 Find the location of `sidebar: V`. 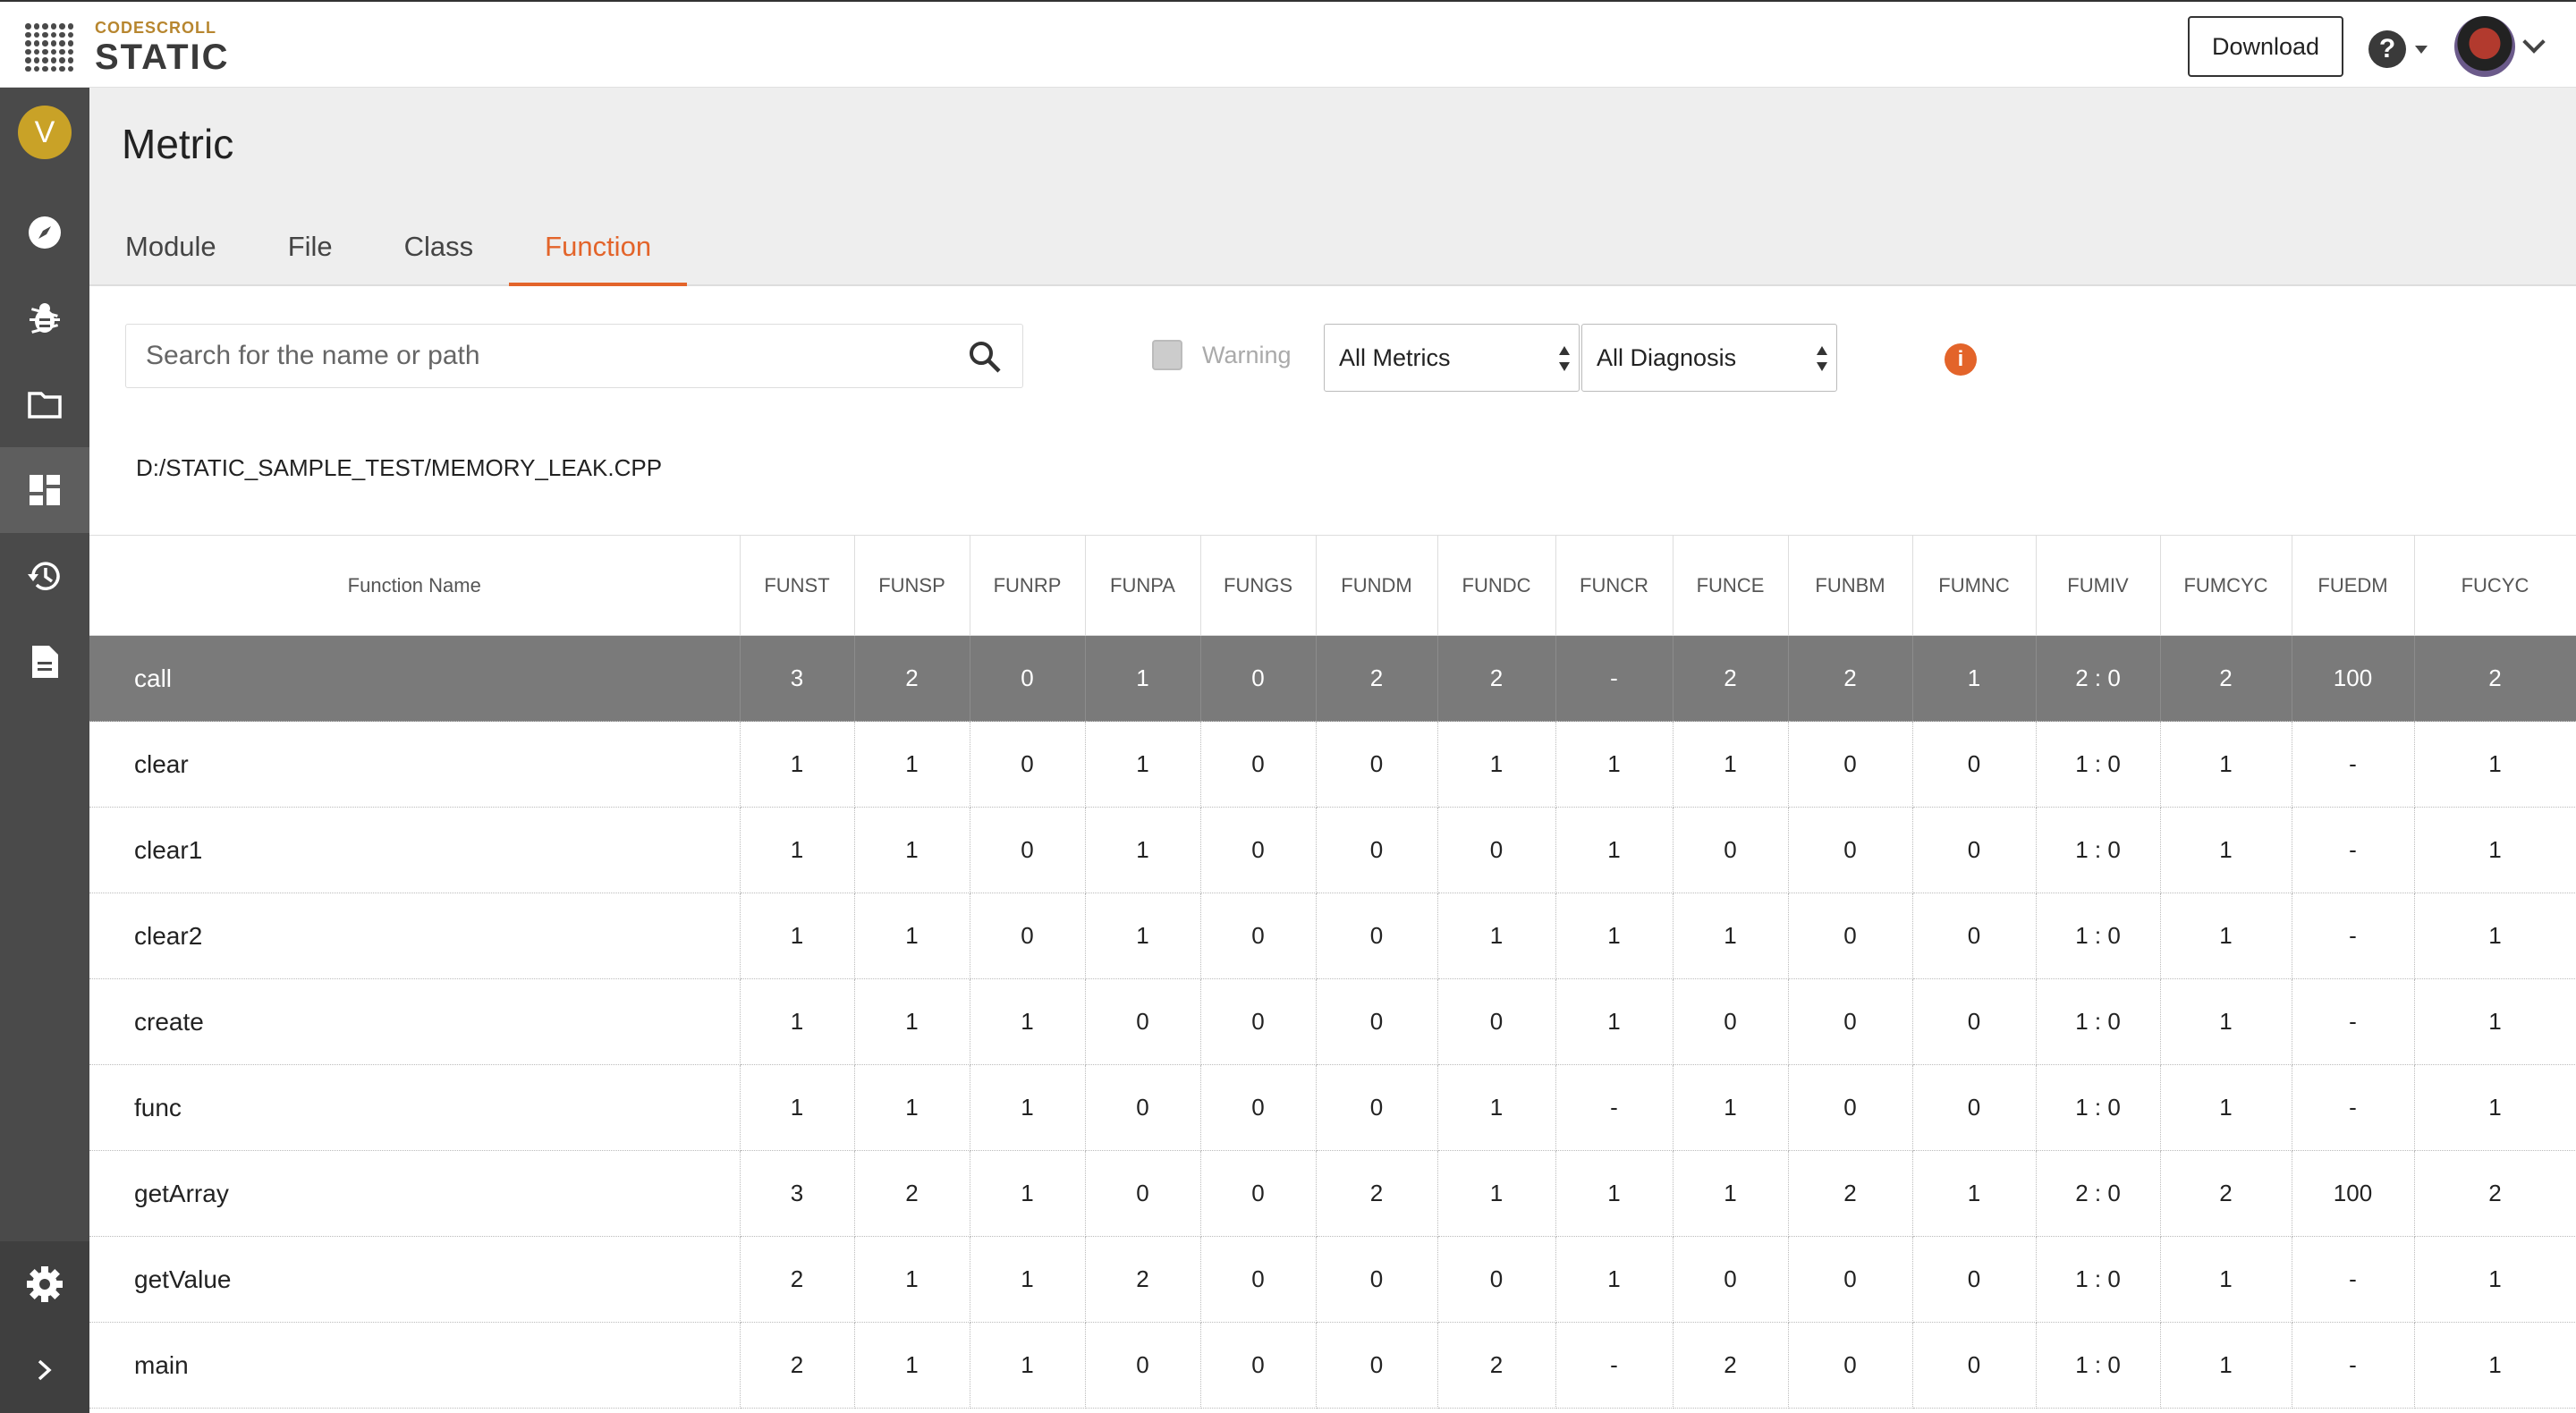

sidebar: V is located at coordinates (44, 750).